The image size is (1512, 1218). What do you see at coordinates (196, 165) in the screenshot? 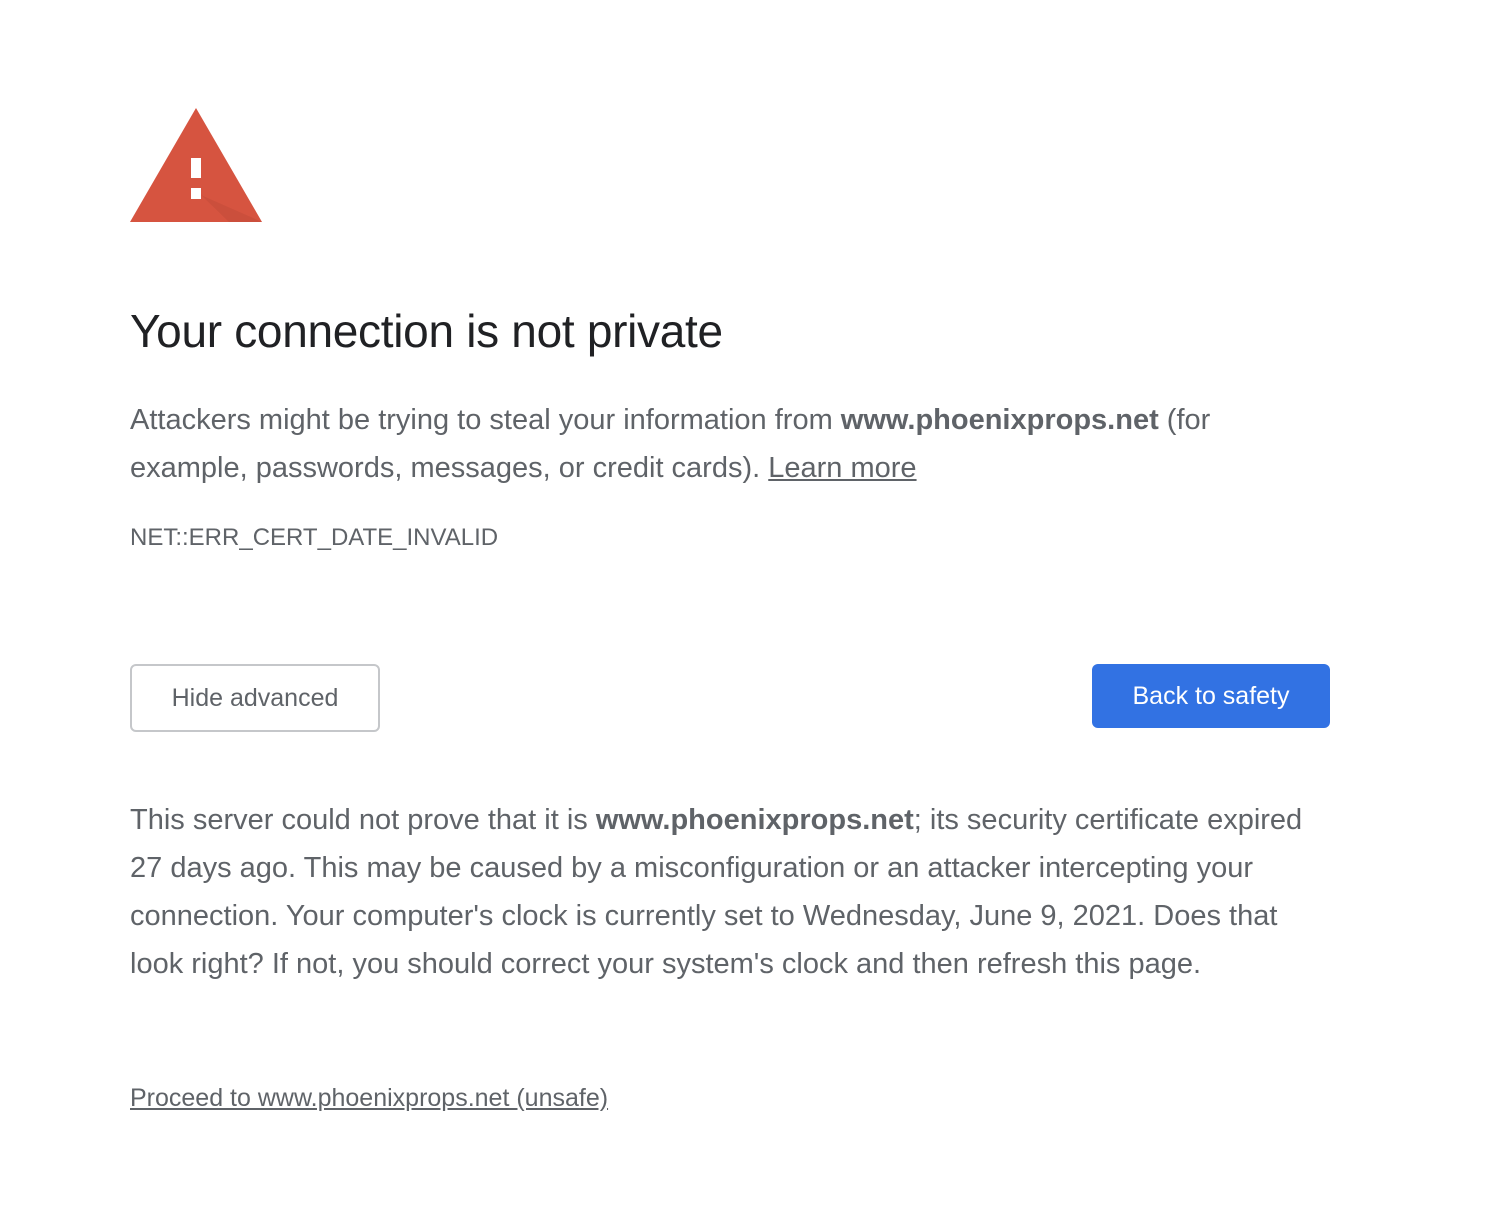
I see `warning-triangle-icon` at bounding box center [196, 165].